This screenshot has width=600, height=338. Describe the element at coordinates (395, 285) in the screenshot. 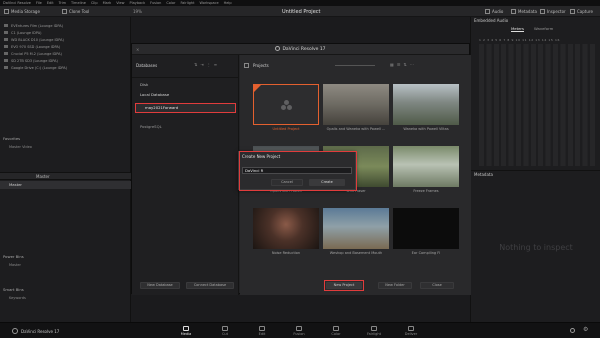

I see `new-folder-button: New Folder` at that location.